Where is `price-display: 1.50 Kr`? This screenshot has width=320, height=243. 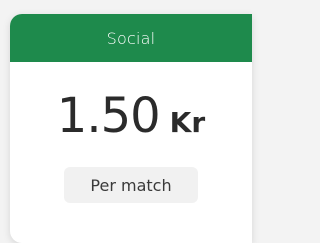 price-display: 1.50 Kr is located at coordinates (131, 116).